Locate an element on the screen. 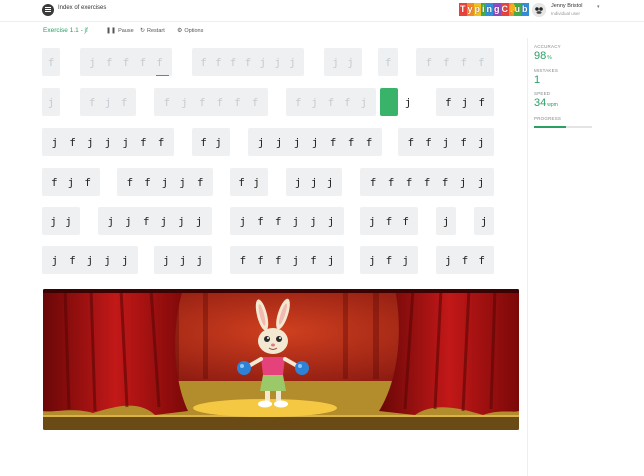  word-todo: jj is located at coordinates (61, 221).